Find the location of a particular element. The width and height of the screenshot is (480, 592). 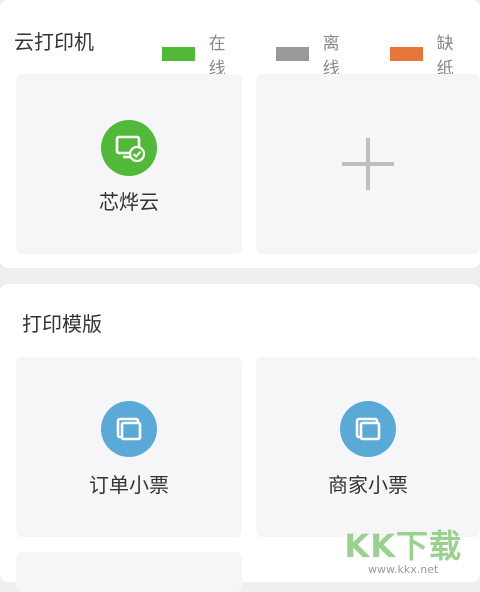

legend-online-label: 在线 is located at coordinates (217, 56).